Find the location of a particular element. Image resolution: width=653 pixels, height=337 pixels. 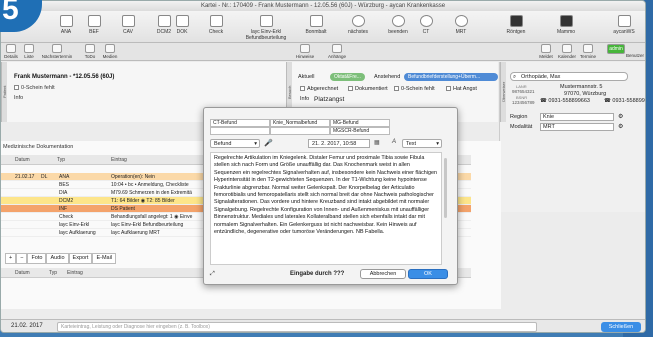

scrollbar is located at coordinates (445, 188).